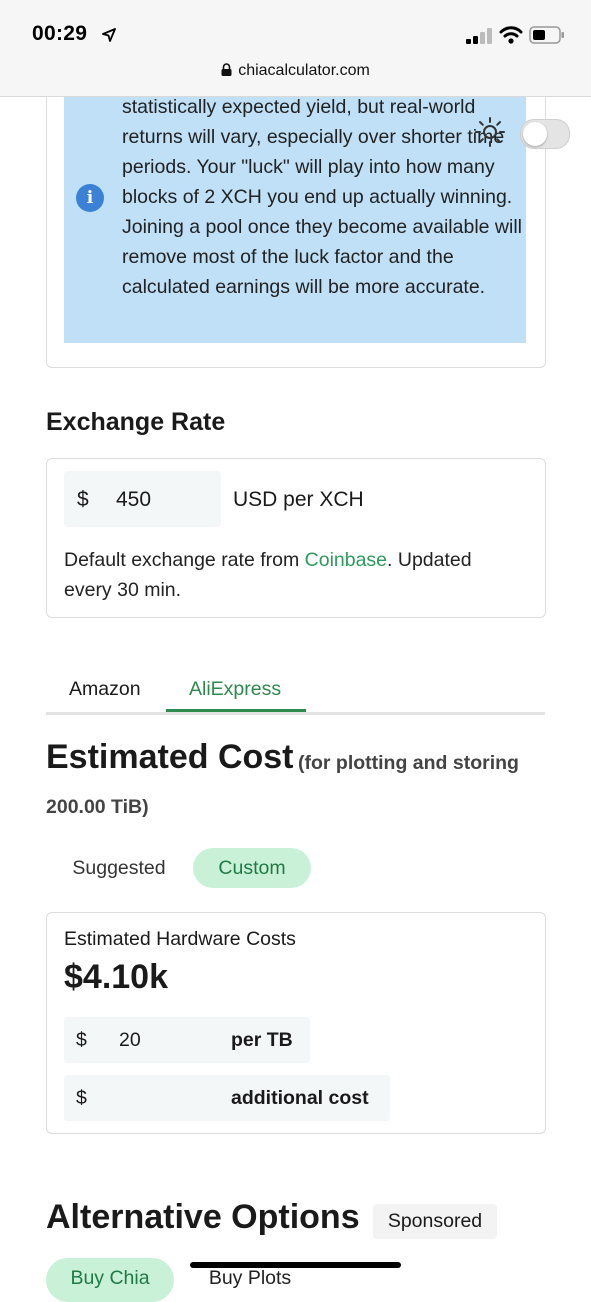 The height and width of the screenshot is (1302, 591). Describe the element at coordinates (298, 499) in the screenshot. I see `exchange-rate-unit: USD per XCH` at that location.